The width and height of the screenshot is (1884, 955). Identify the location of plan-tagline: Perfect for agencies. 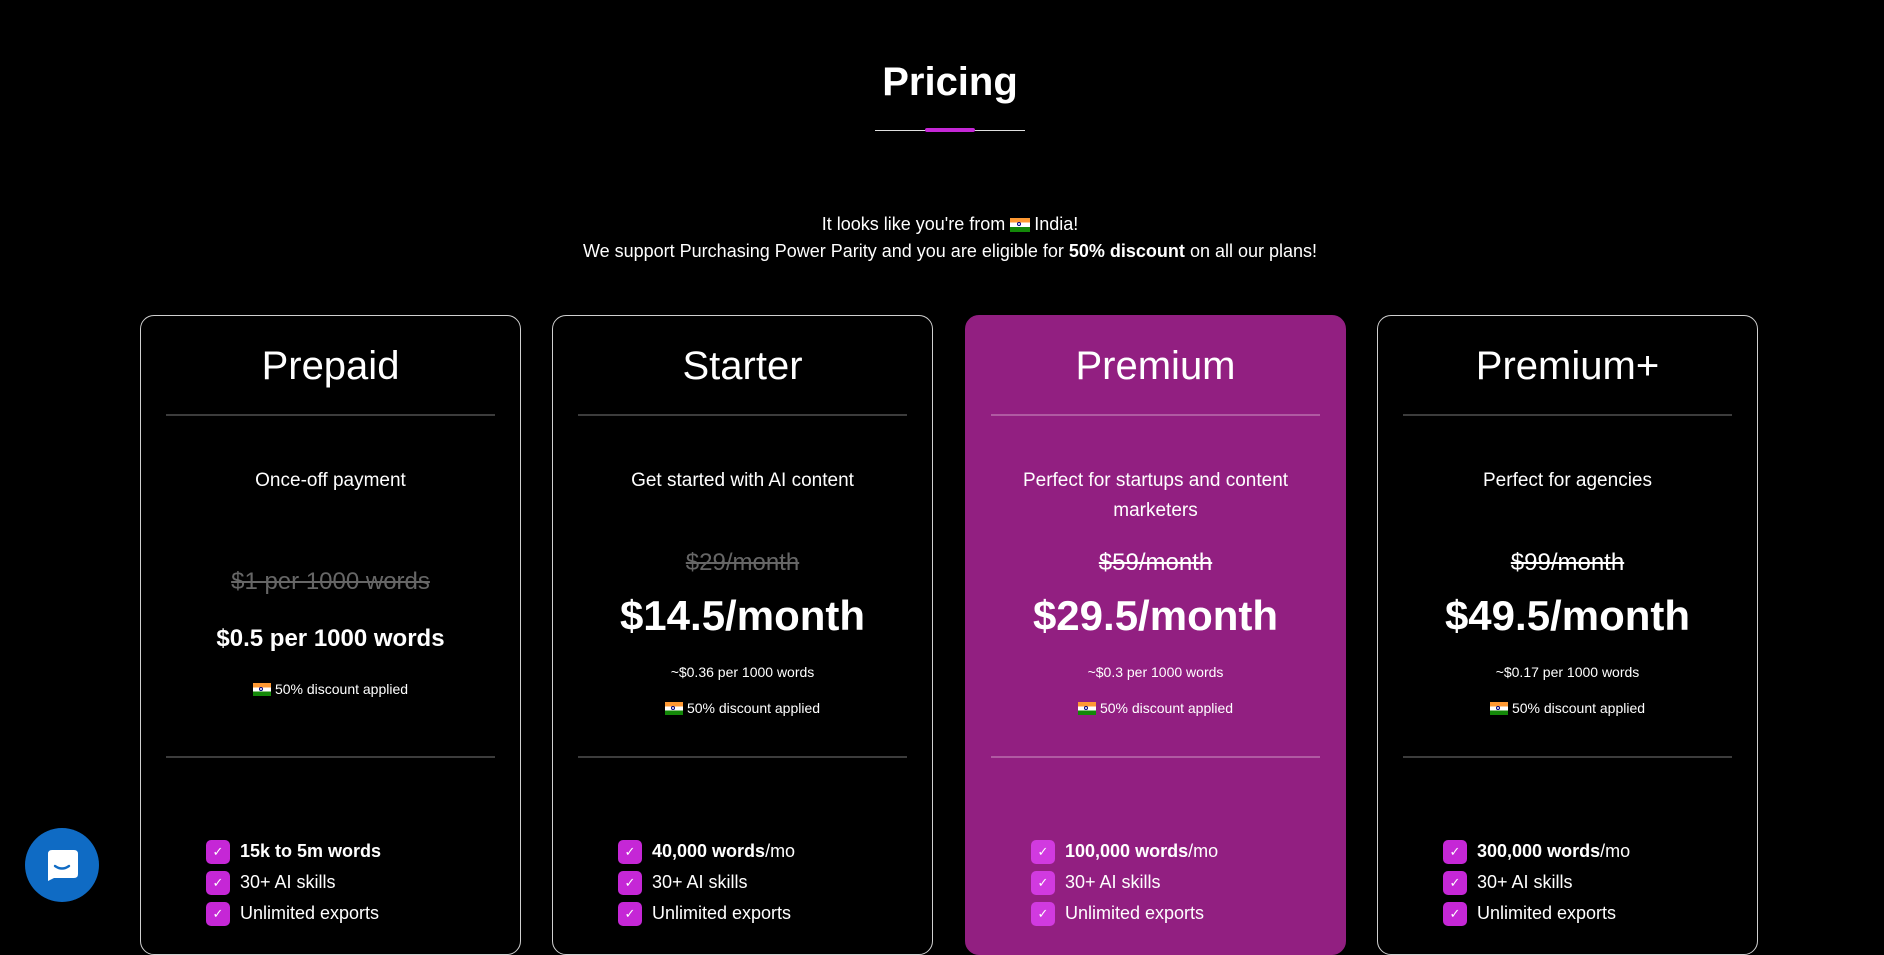
(1567, 480).